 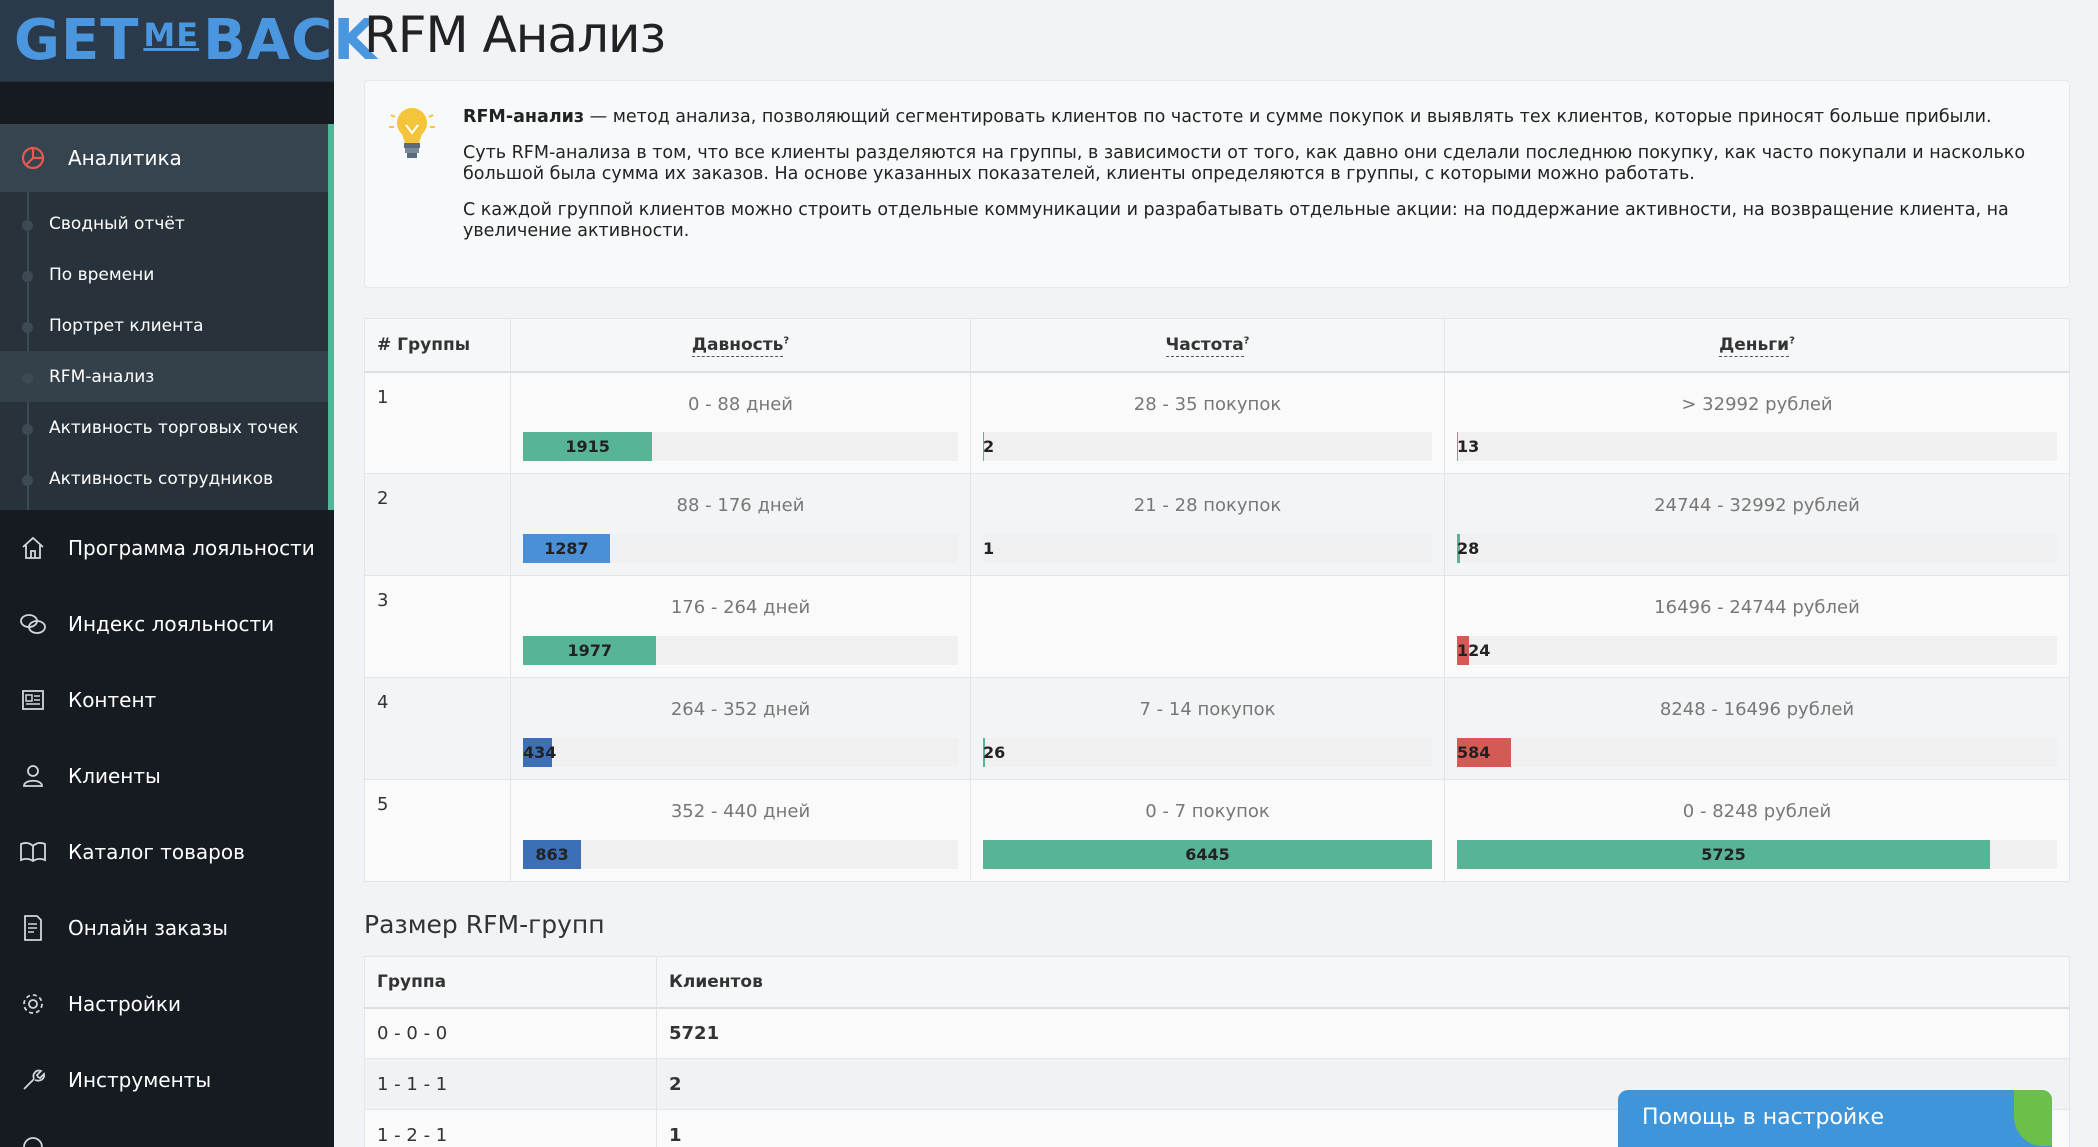 I want to click on sidebar-item-label: Аналитика, so click(x=125, y=158).